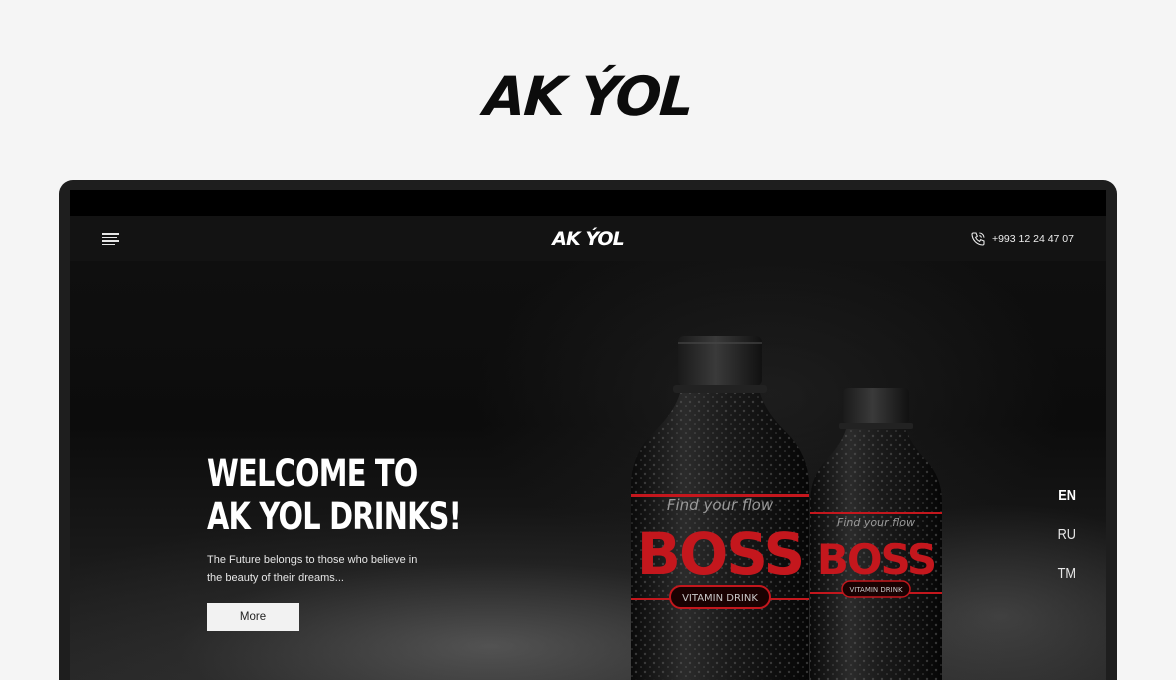 This screenshot has height=680, width=1176. Describe the element at coordinates (1063, 495) in the screenshot. I see `language-en: EN` at that location.